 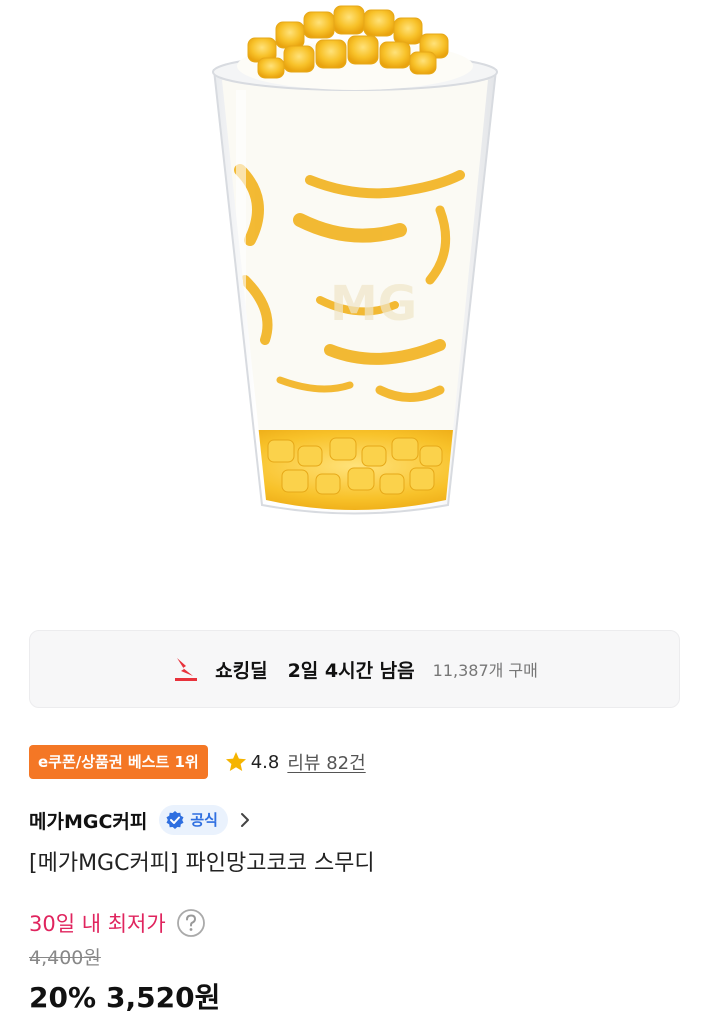 I want to click on sale-price: 3,520원, so click(x=163, y=997).